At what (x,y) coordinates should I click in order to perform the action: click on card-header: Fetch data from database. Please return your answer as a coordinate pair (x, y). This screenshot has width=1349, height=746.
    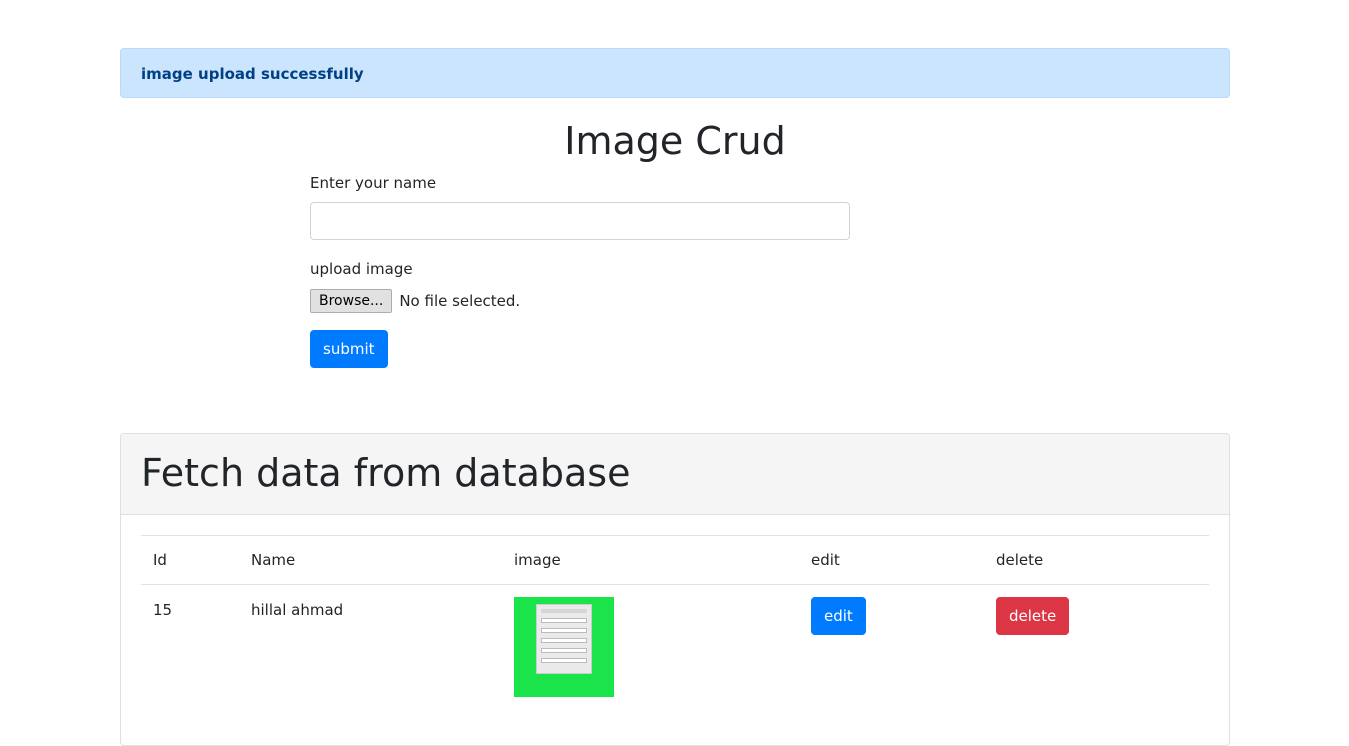
    Looking at the image, I should click on (675, 474).